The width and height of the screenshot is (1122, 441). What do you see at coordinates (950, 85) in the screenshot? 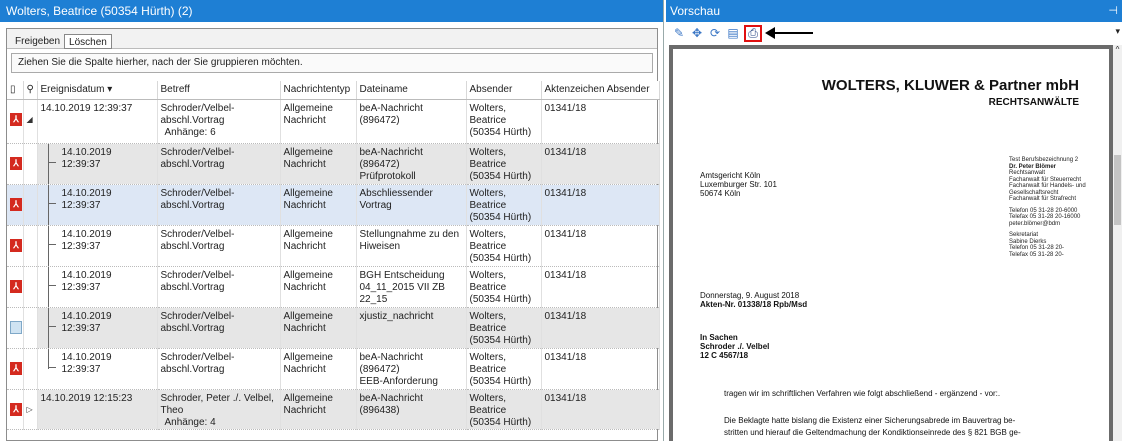
I see `firm-name: WOLTERS, KLUWER & Partner mbH` at bounding box center [950, 85].